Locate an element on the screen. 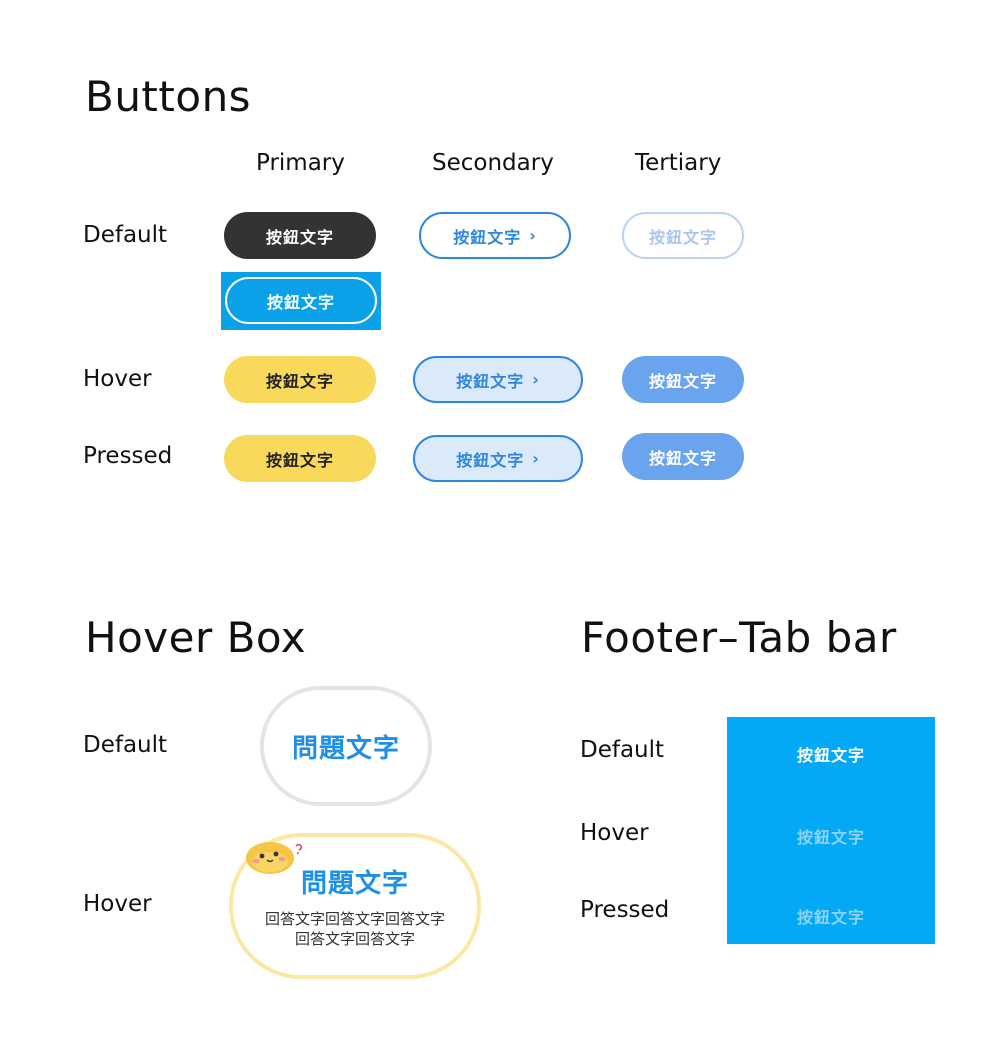 Image resolution: width=1007 pixels, height=1053 pixels. tab-row-label-hover: Hover is located at coordinates (614, 833).